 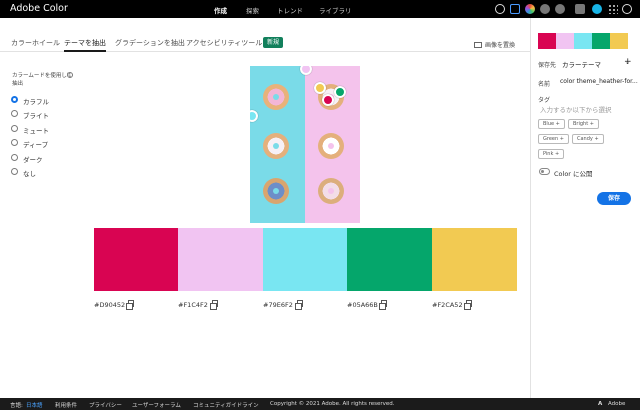 I want to click on mood-title: カラームードを使用して抽出, so click(x=42, y=80).